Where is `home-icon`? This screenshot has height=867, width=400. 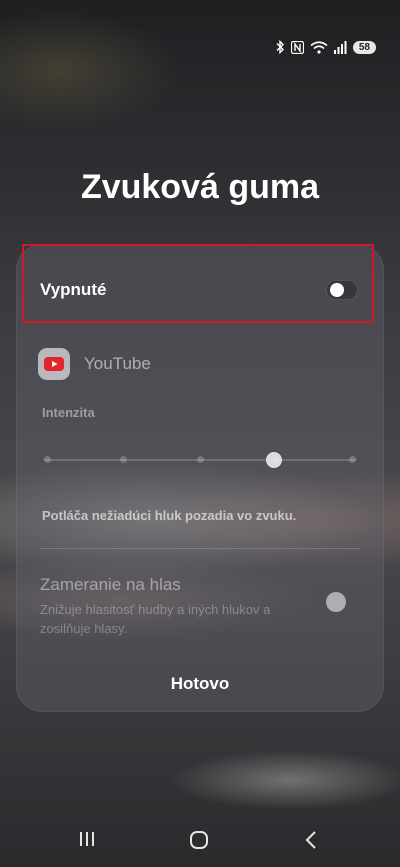
home-icon is located at coordinates (199, 842).